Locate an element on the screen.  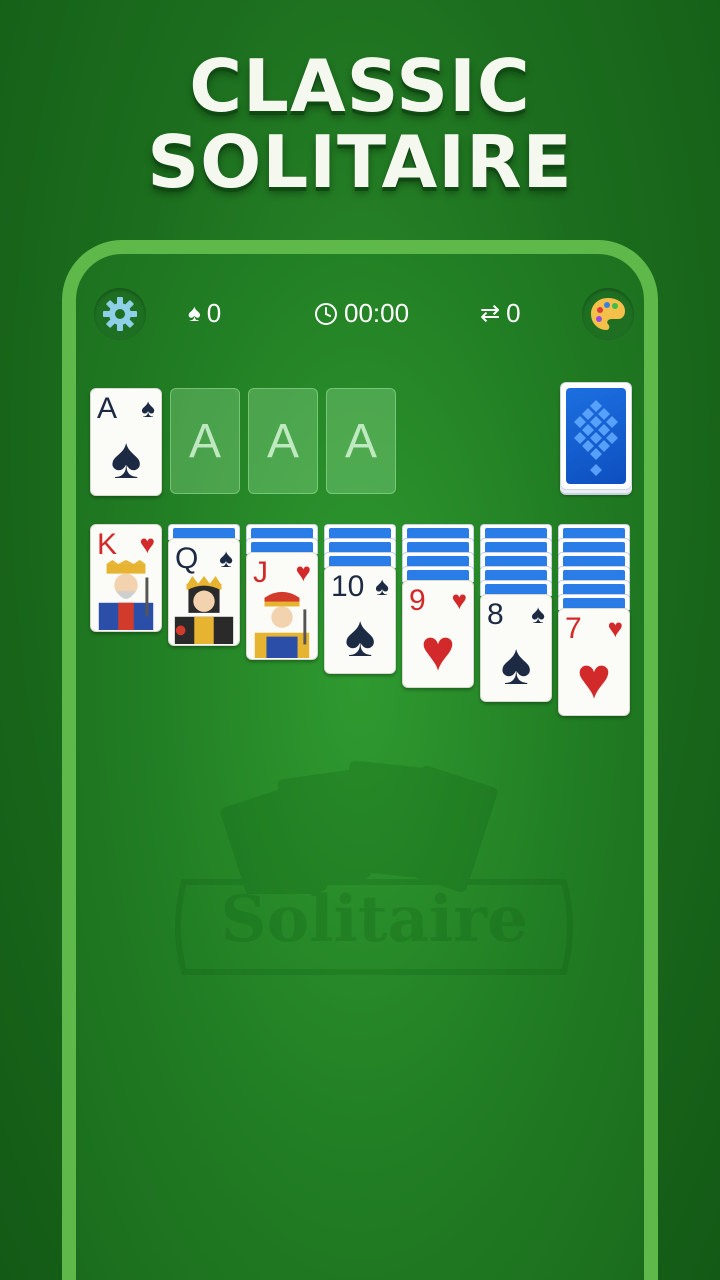
tableau-card-king: K ♥ is located at coordinates (126, 578).